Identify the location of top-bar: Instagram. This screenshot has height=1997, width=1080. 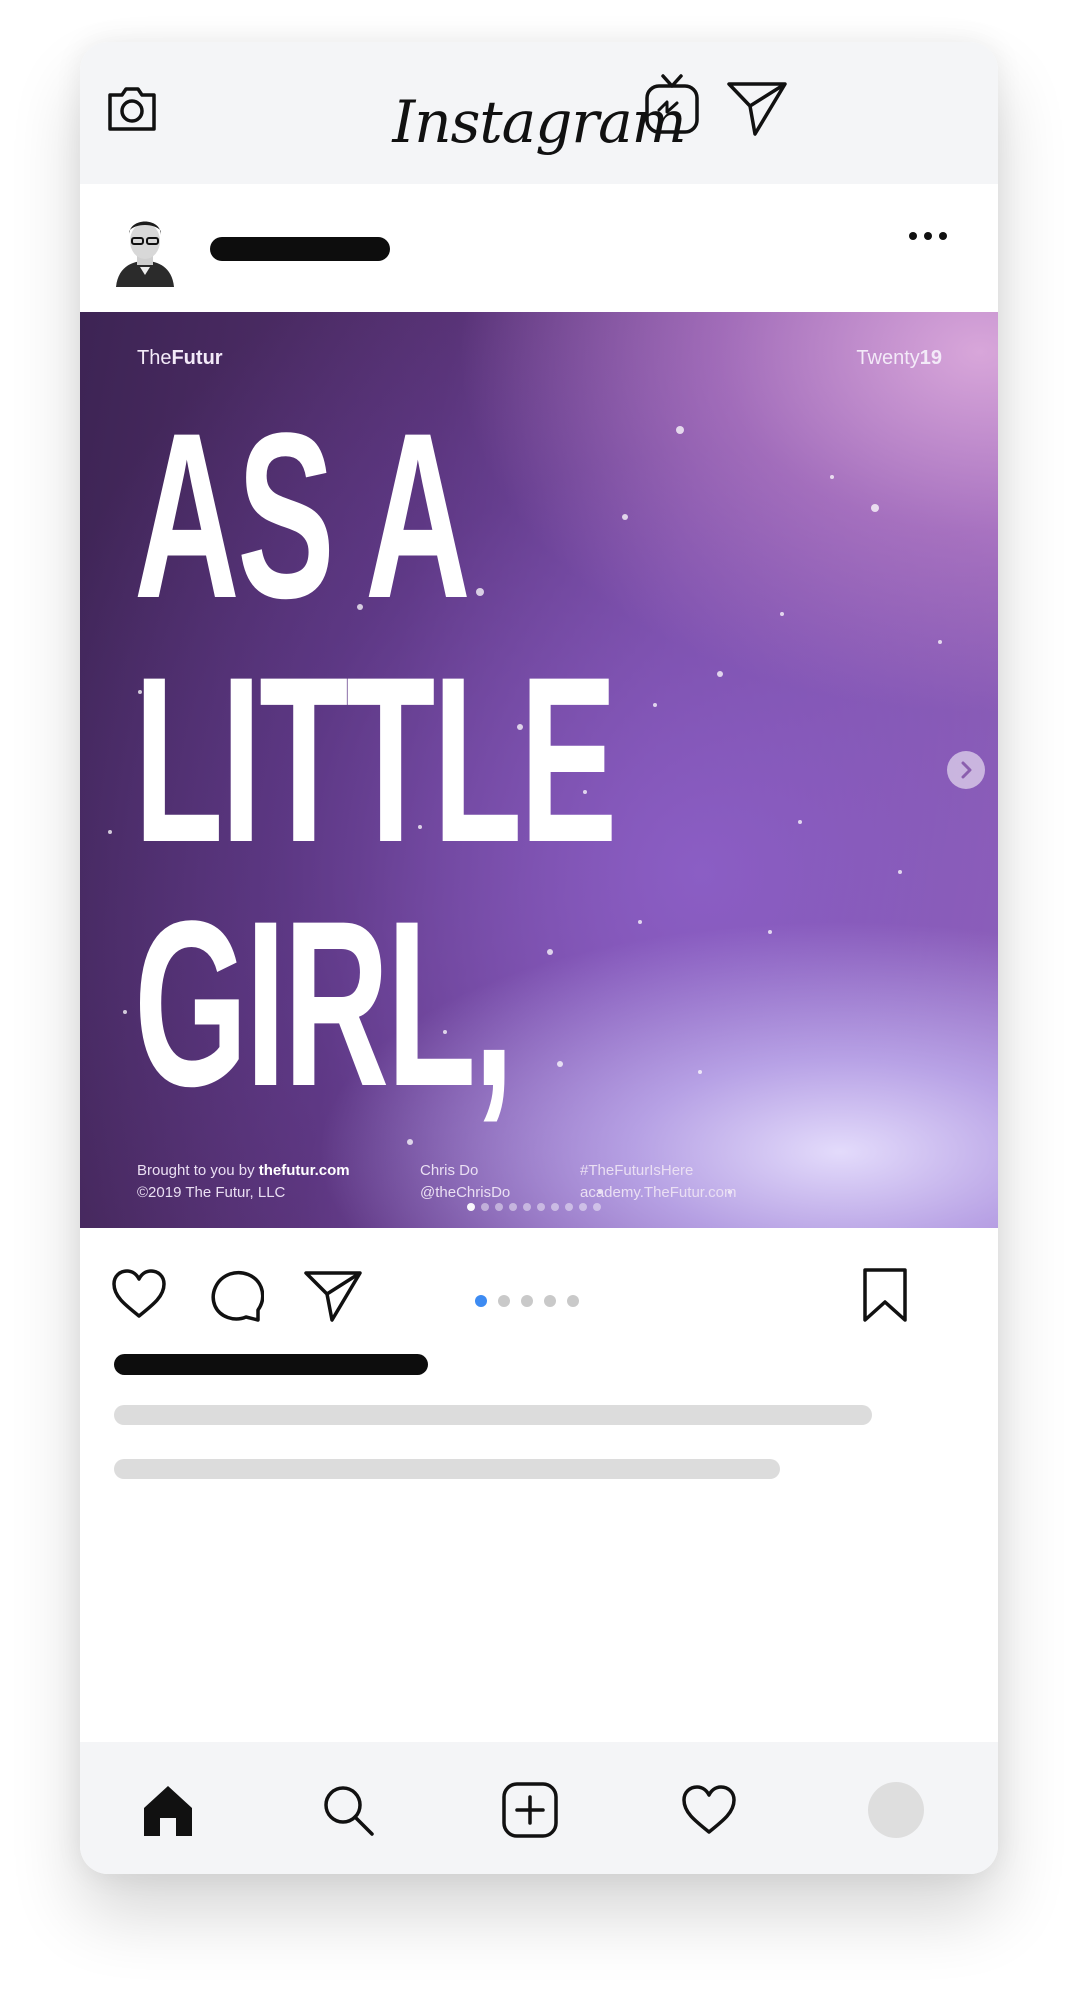
(539, 113).